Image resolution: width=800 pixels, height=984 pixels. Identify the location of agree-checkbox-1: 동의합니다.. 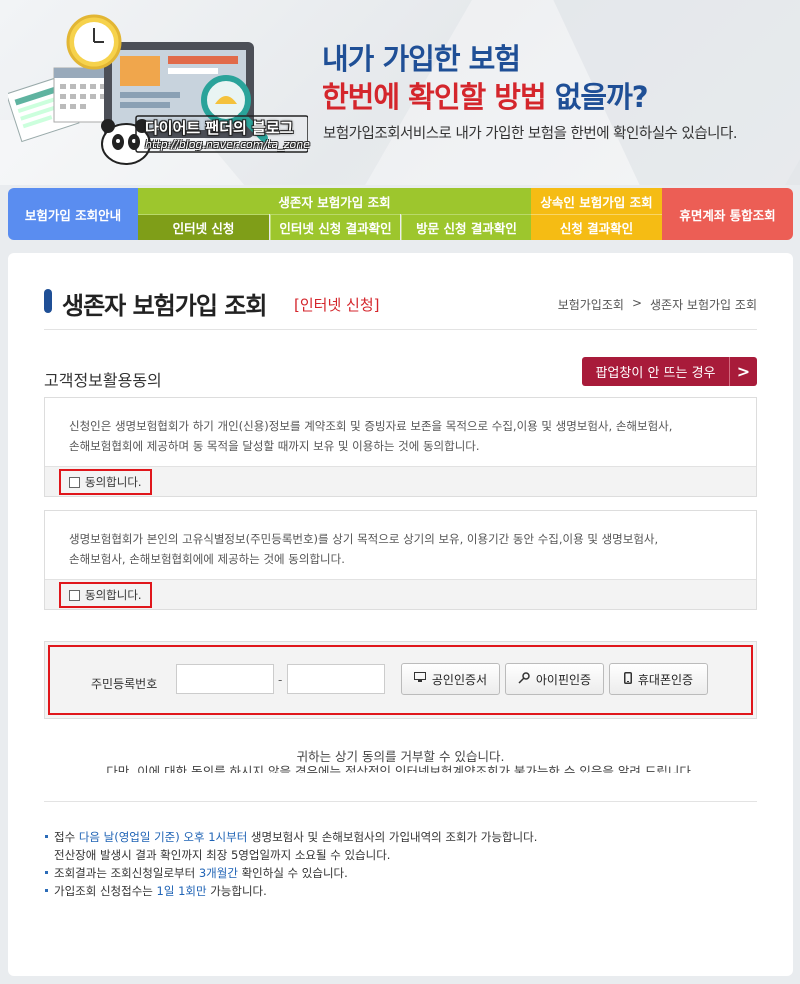
(105, 482).